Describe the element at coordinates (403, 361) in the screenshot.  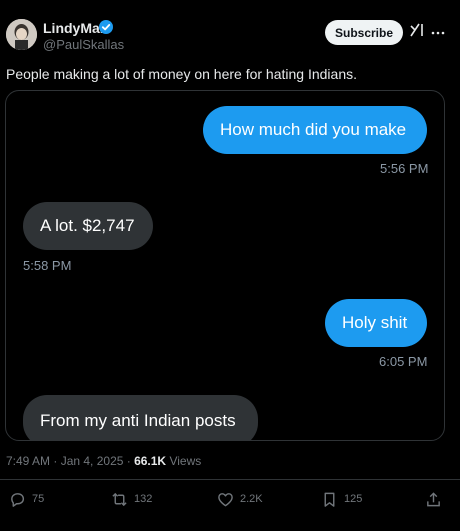
I see `chat-timestamp: 6:05 PM` at that location.